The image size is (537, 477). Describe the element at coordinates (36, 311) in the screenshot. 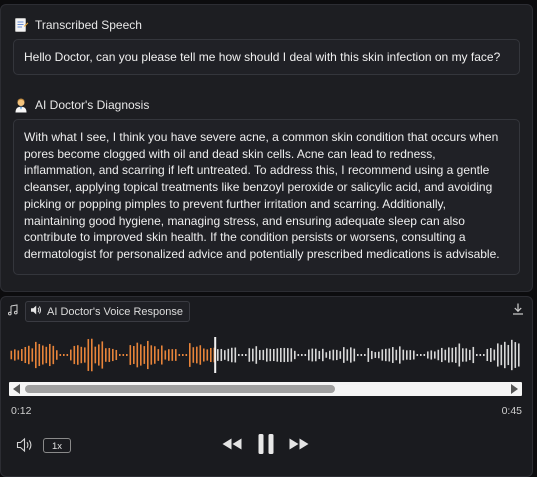

I see `speaker-tag-icon` at that location.